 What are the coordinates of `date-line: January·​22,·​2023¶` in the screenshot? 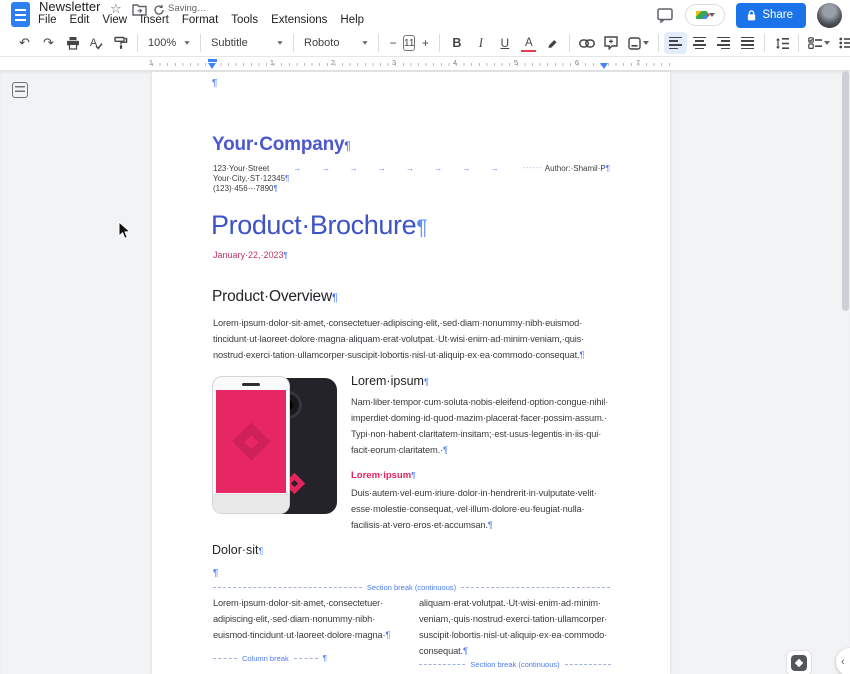 It's located at (250, 255).